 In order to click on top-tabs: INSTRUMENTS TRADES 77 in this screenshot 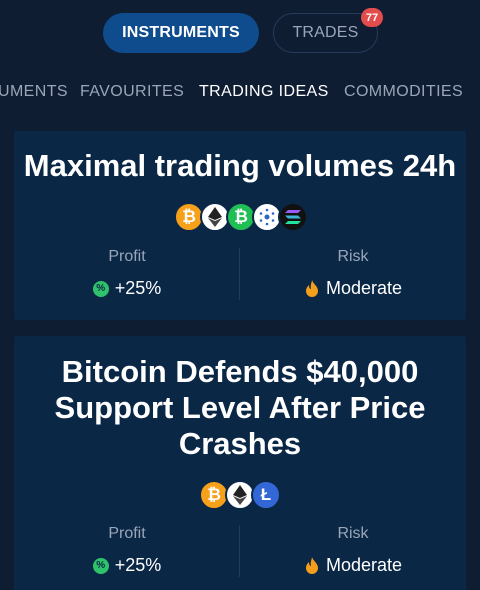, I will do `click(240, 30)`.